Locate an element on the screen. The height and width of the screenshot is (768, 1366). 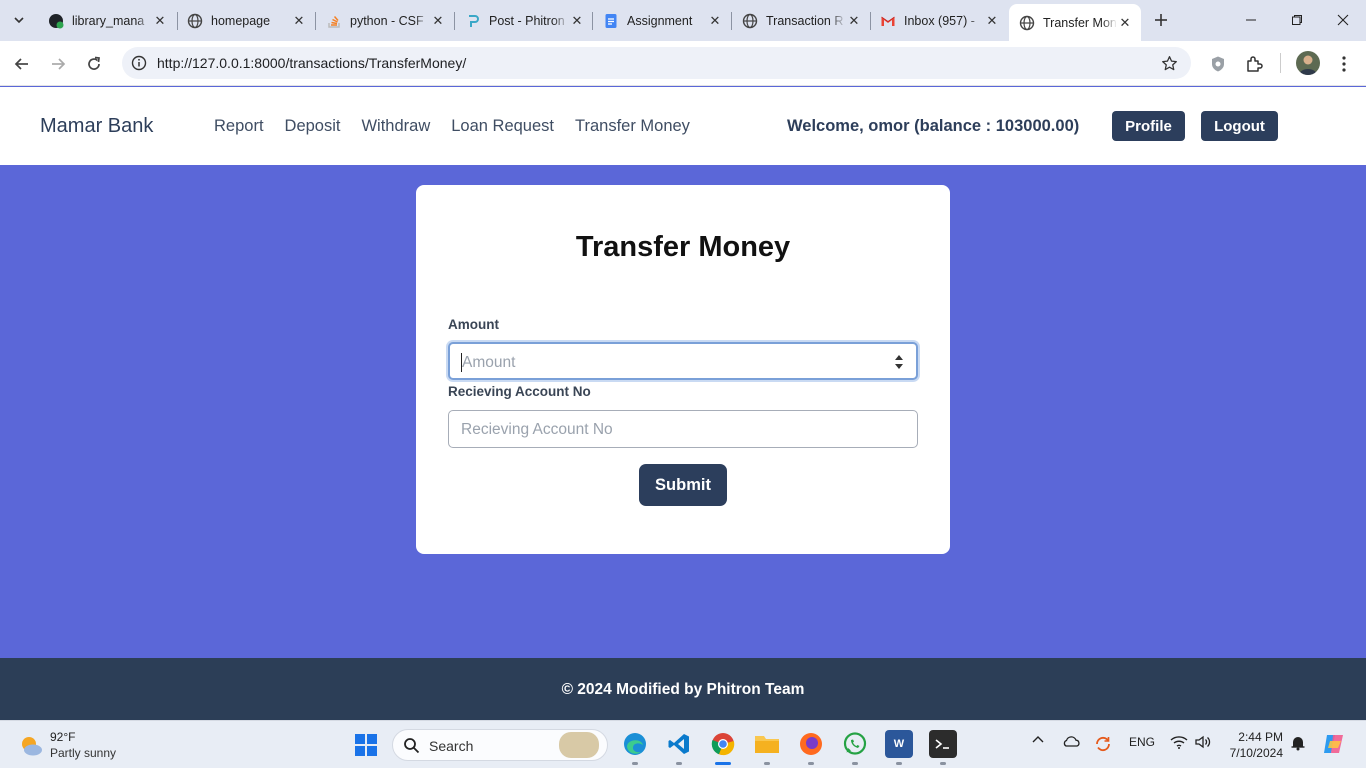
github-icon is located at coordinates (56, 21).